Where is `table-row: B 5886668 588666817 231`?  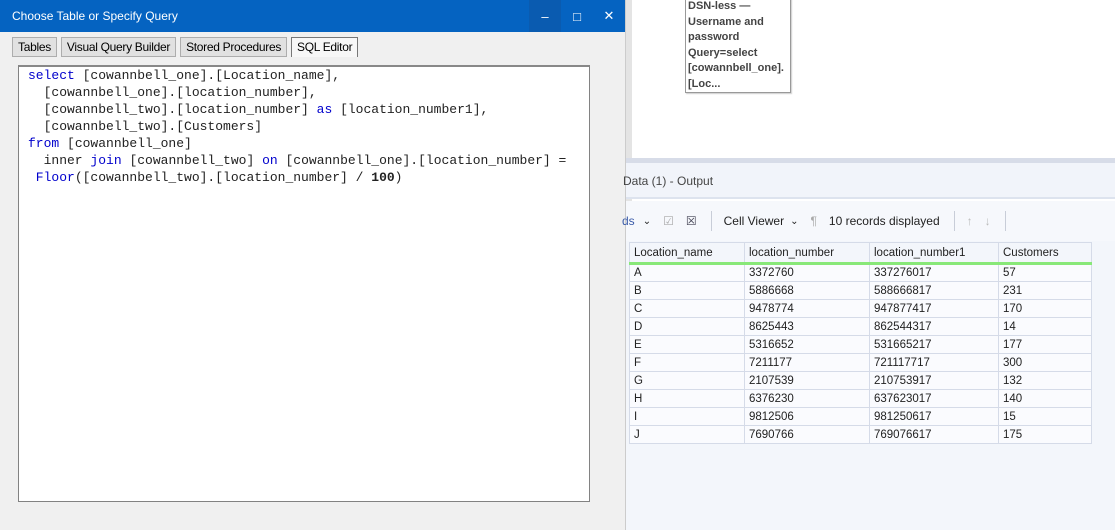 table-row: B 5886668 588666817 231 is located at coordinates (860, 290).